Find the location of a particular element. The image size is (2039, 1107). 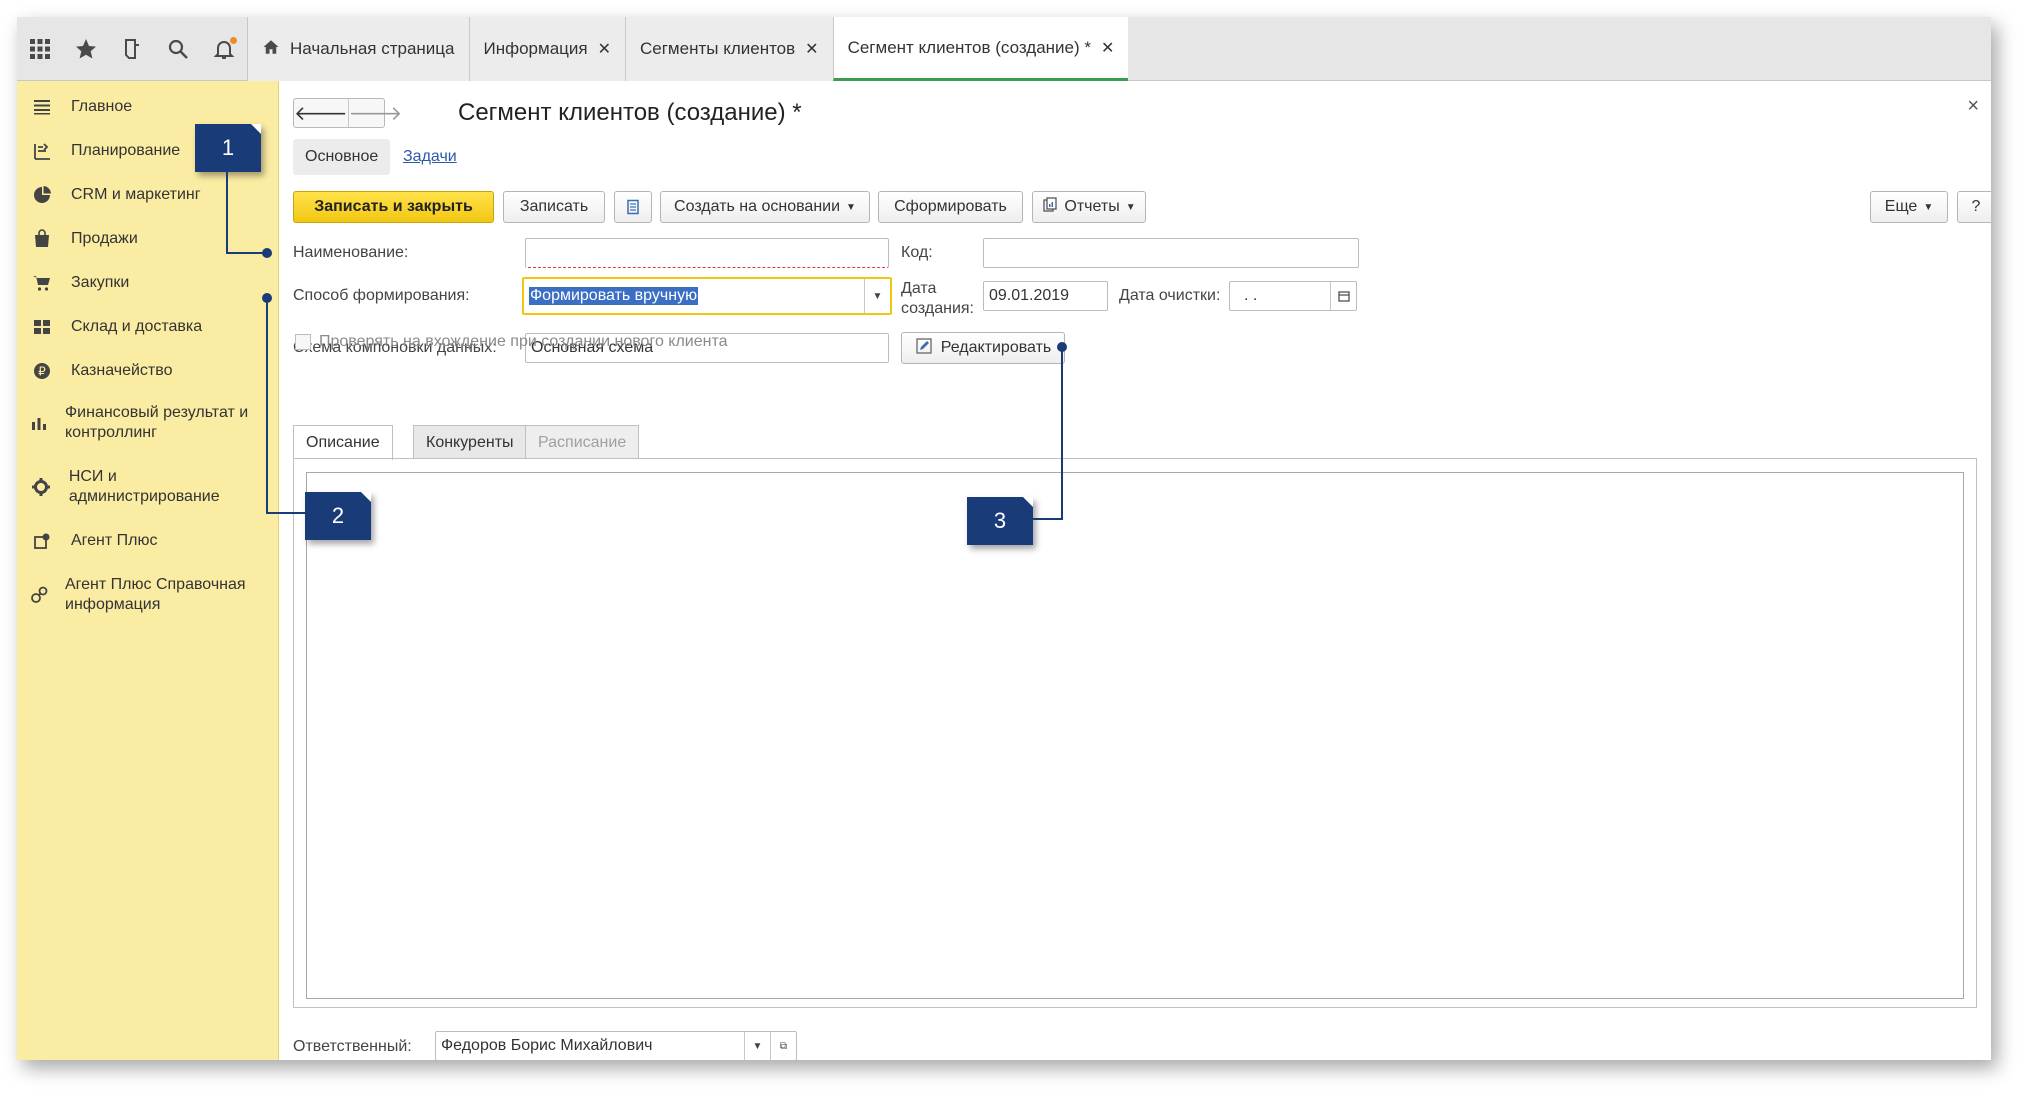

tab-competitors: Конкуренты is located at coordinates (470, 442).